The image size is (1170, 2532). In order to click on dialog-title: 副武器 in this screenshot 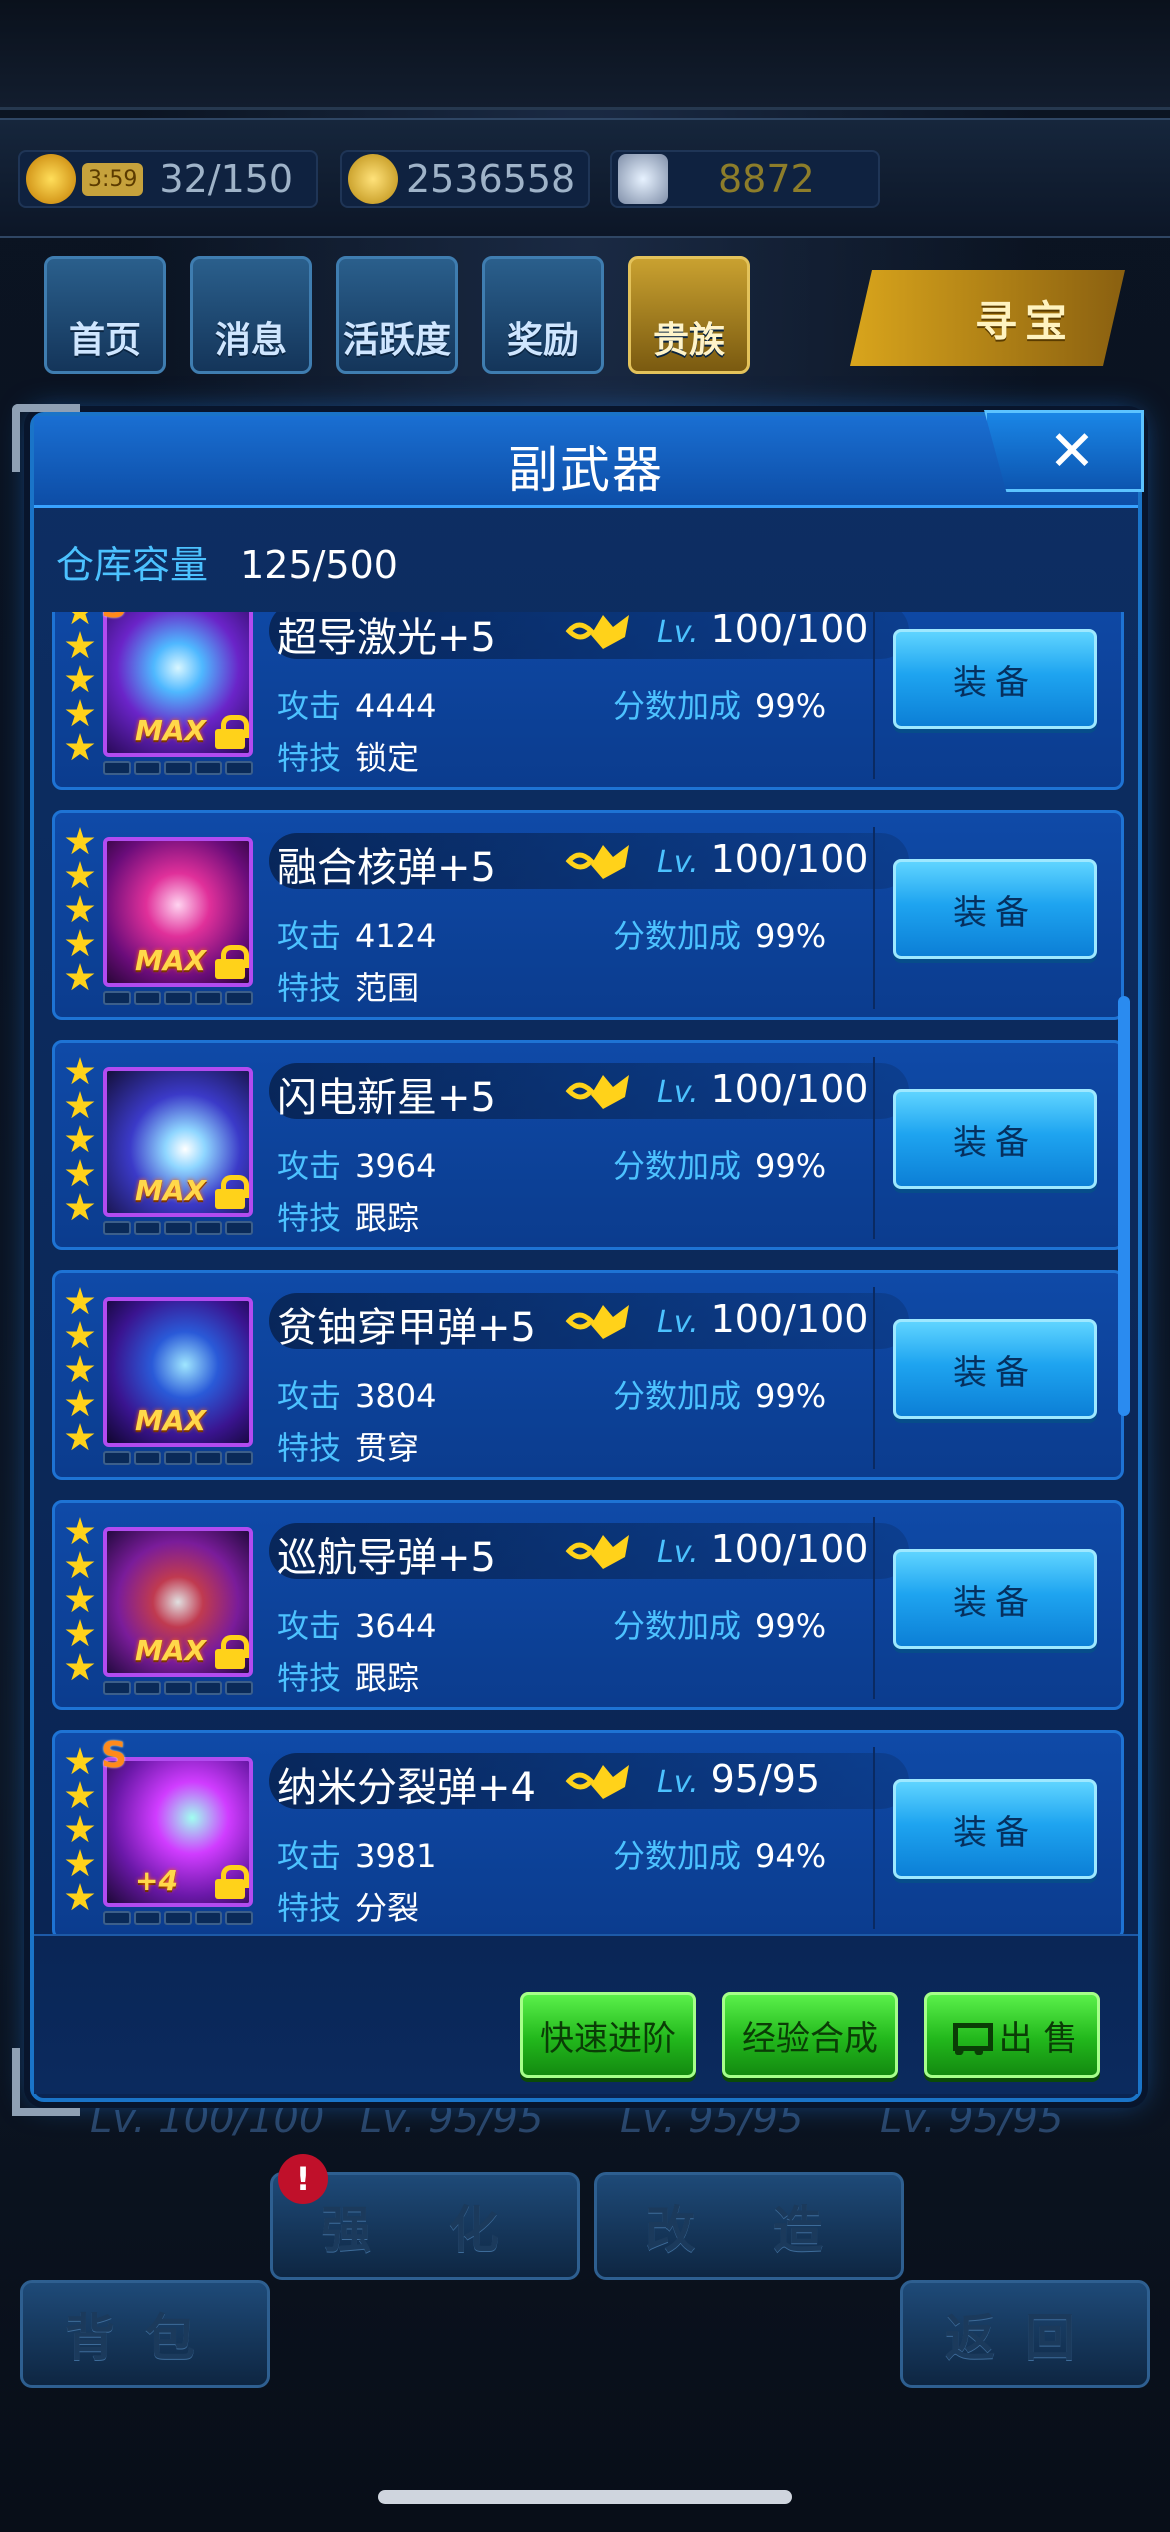, I will do `click(586, 470)`.